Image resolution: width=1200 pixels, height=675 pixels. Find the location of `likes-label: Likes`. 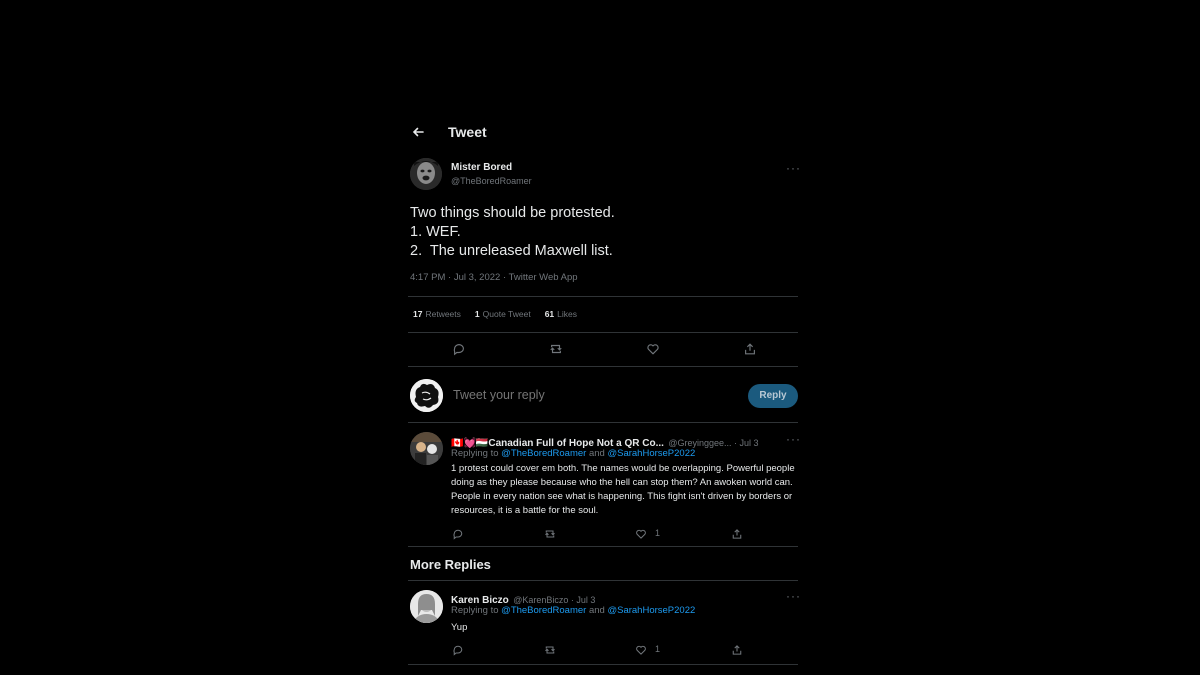

likes-label: Likes is located at coordinates (567, 314).